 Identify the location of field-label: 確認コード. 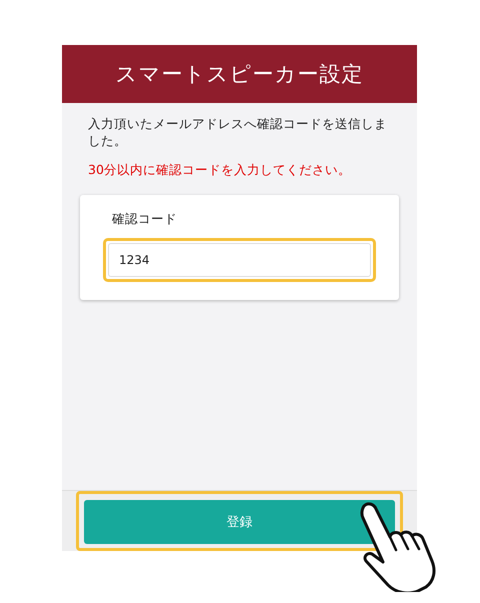
(145, 219).